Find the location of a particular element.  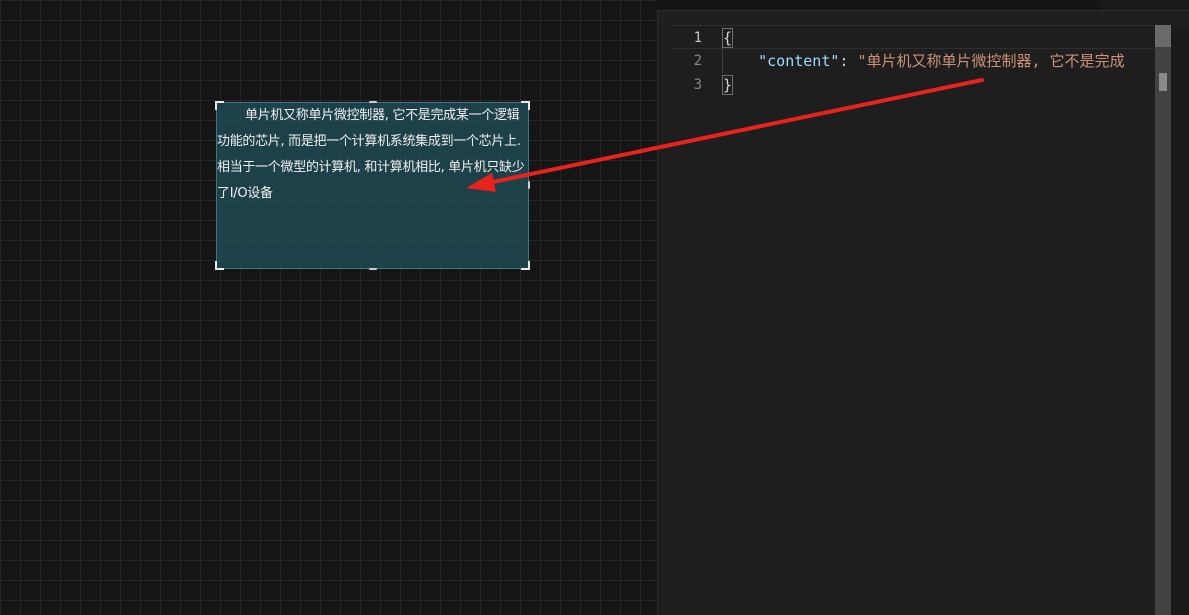

json-key: "content" is located at coordinates (799, 61).